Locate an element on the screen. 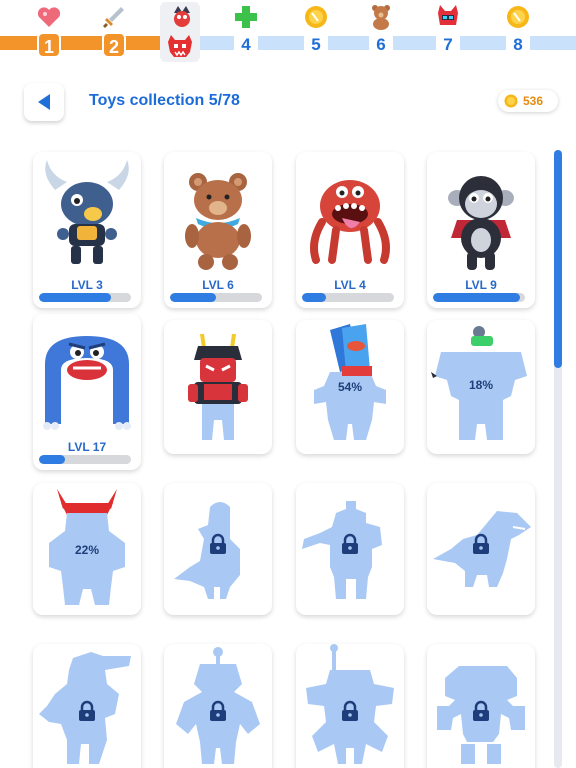 This screenshot has width=576, height=768. red-crab-monster-toy is located at coordinates (350, 222).